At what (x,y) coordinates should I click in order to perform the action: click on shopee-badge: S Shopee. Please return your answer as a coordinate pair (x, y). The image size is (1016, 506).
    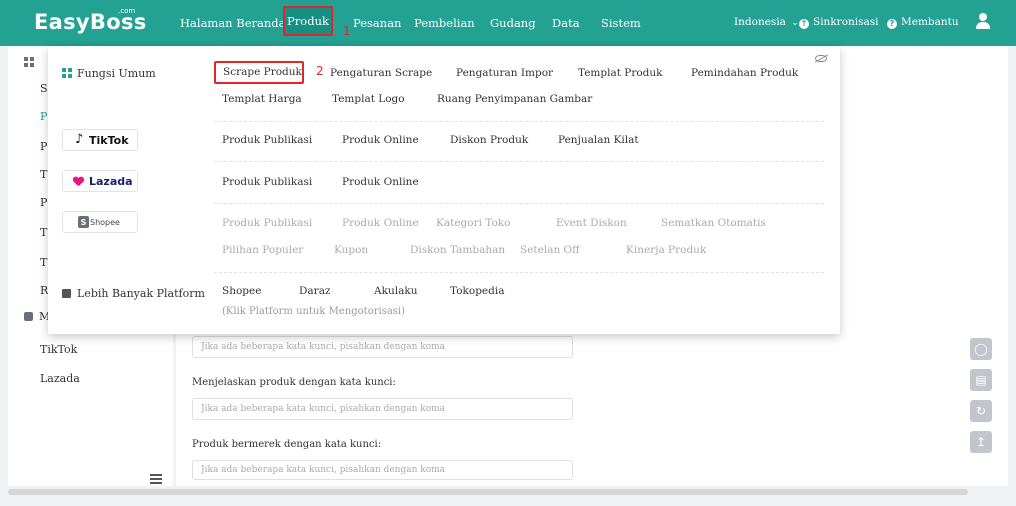
    Looking at the image, I should click on (100, 222).